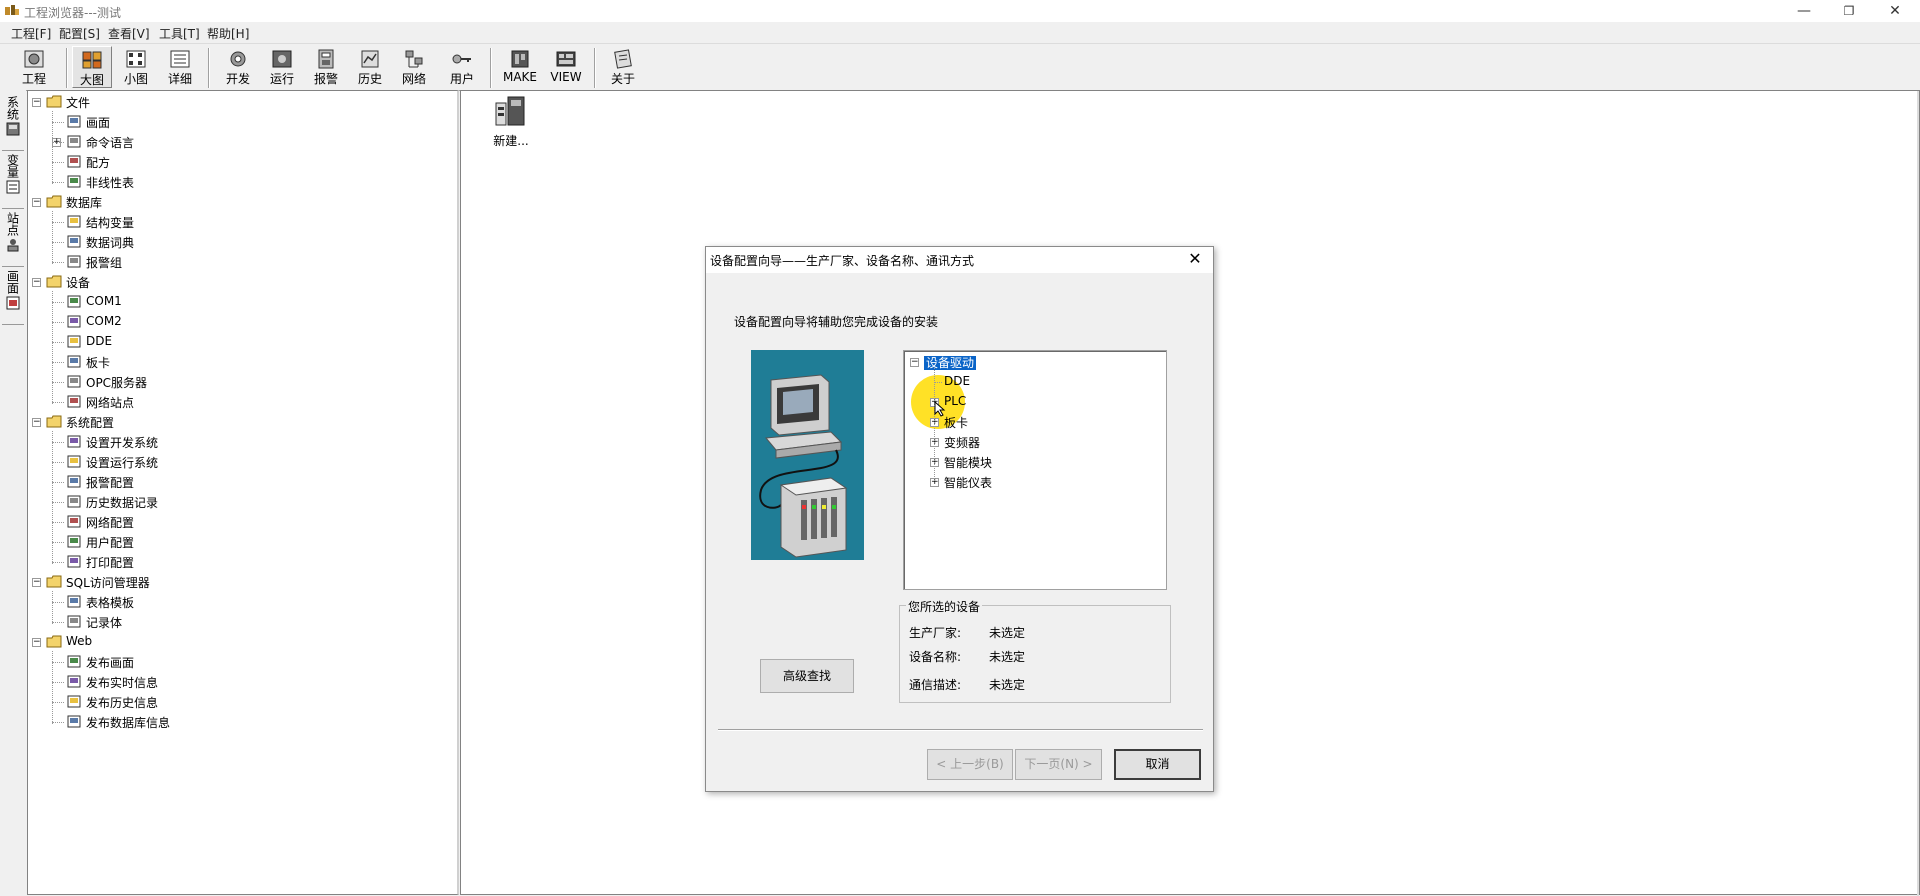 This screenshot has height=896, width=1920. I want to click on toolbar-develop-button: 开发, so click(238, 67).